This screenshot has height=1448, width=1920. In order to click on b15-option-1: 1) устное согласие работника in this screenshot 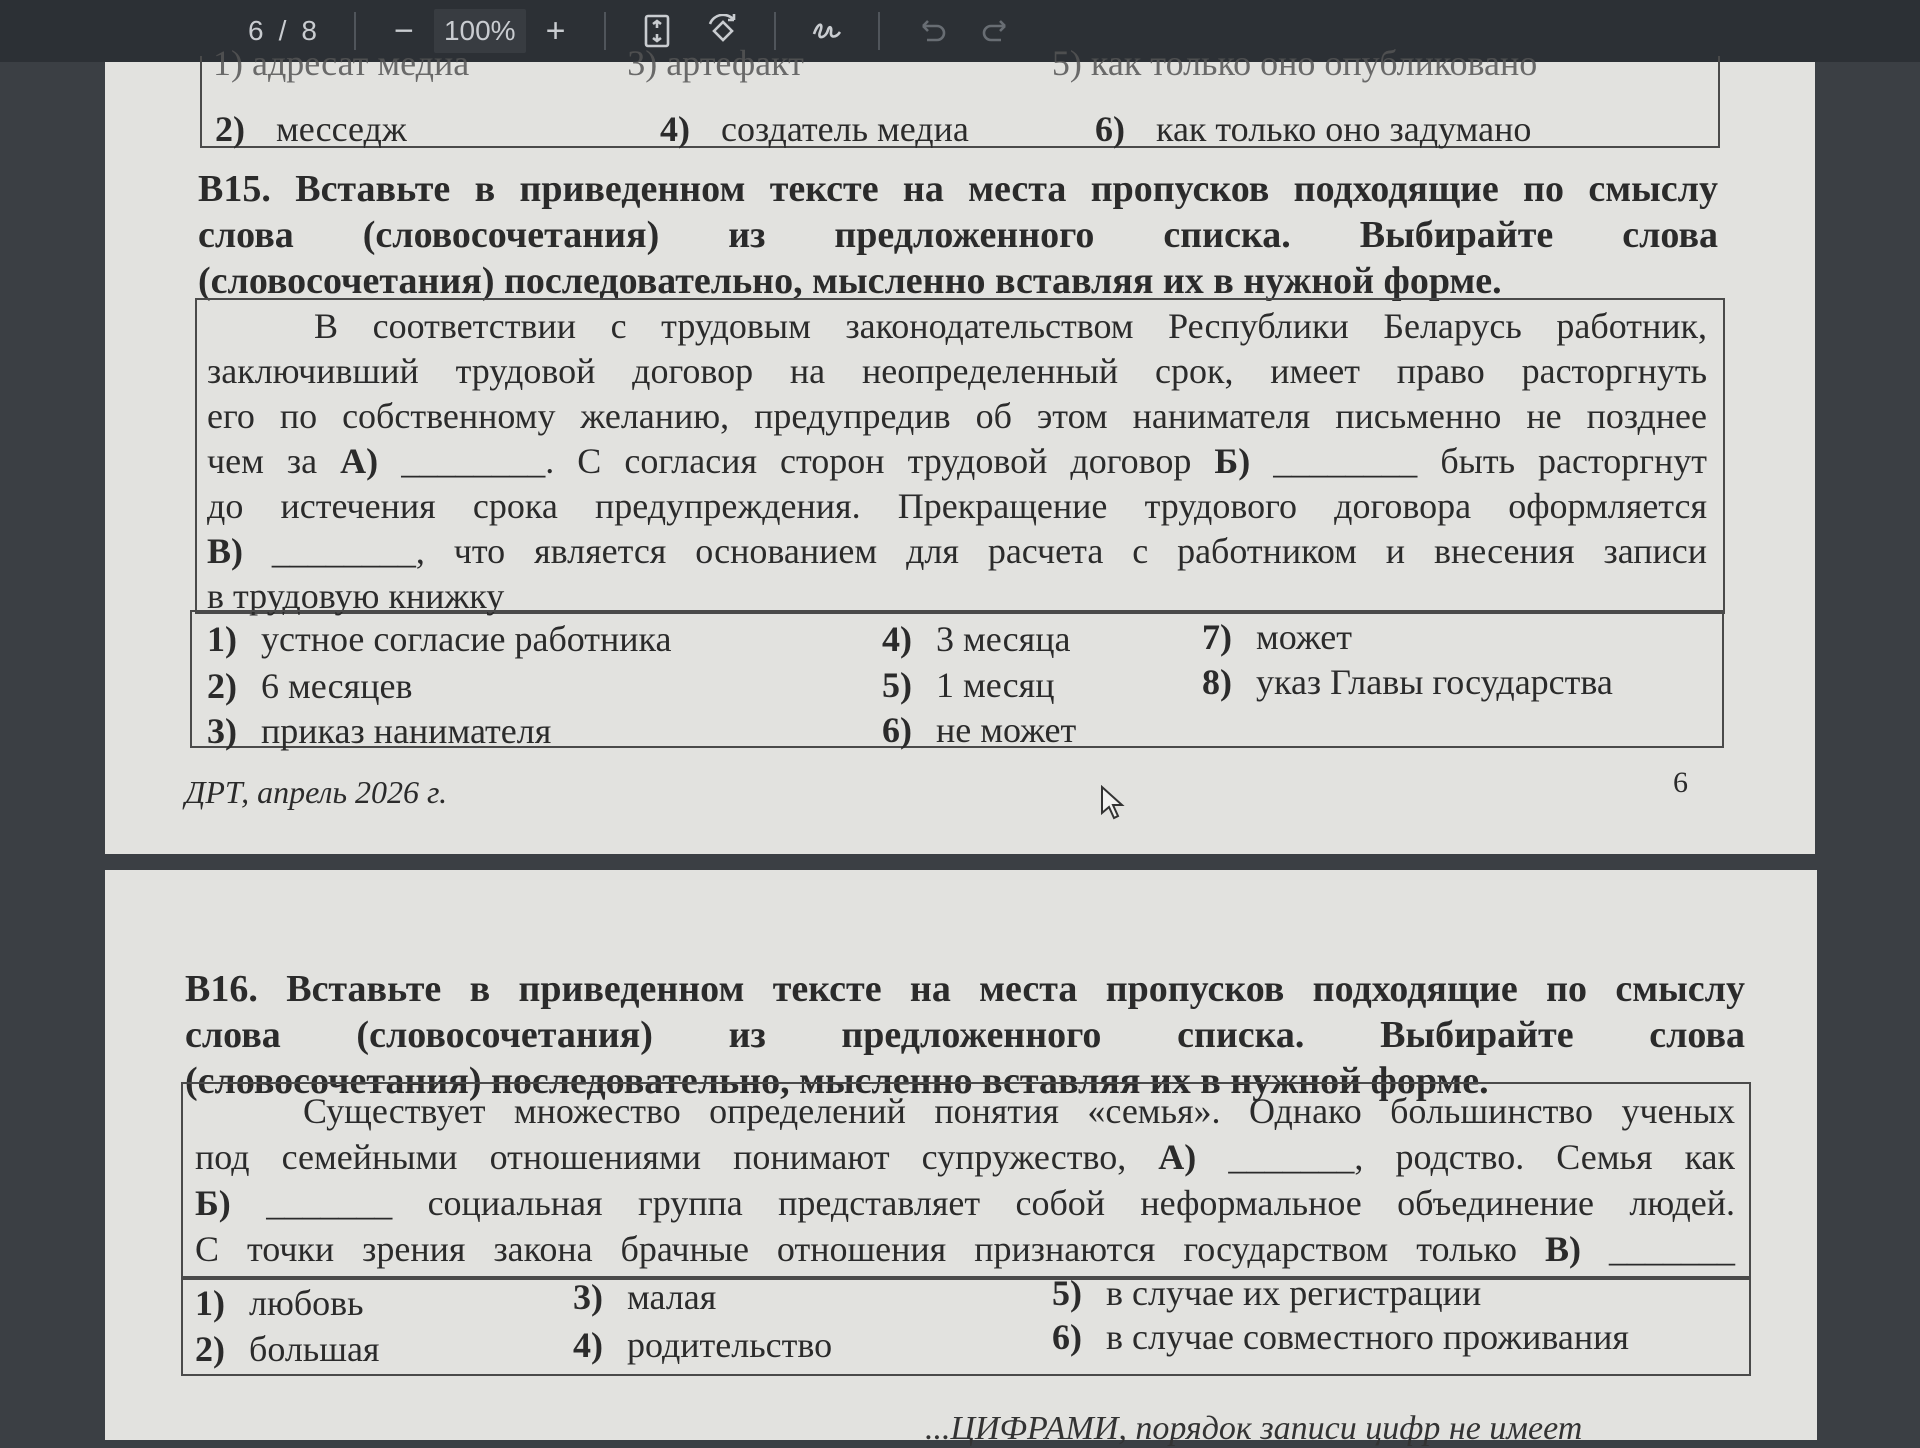, I will do `click(439, 639)`.